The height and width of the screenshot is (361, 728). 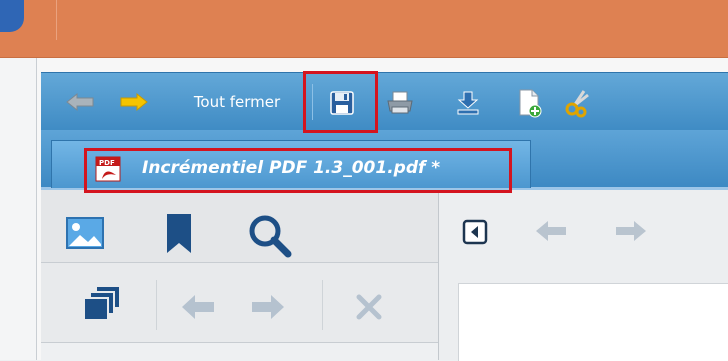 I want to click on side-panel-content, so click(x=239, y=351).